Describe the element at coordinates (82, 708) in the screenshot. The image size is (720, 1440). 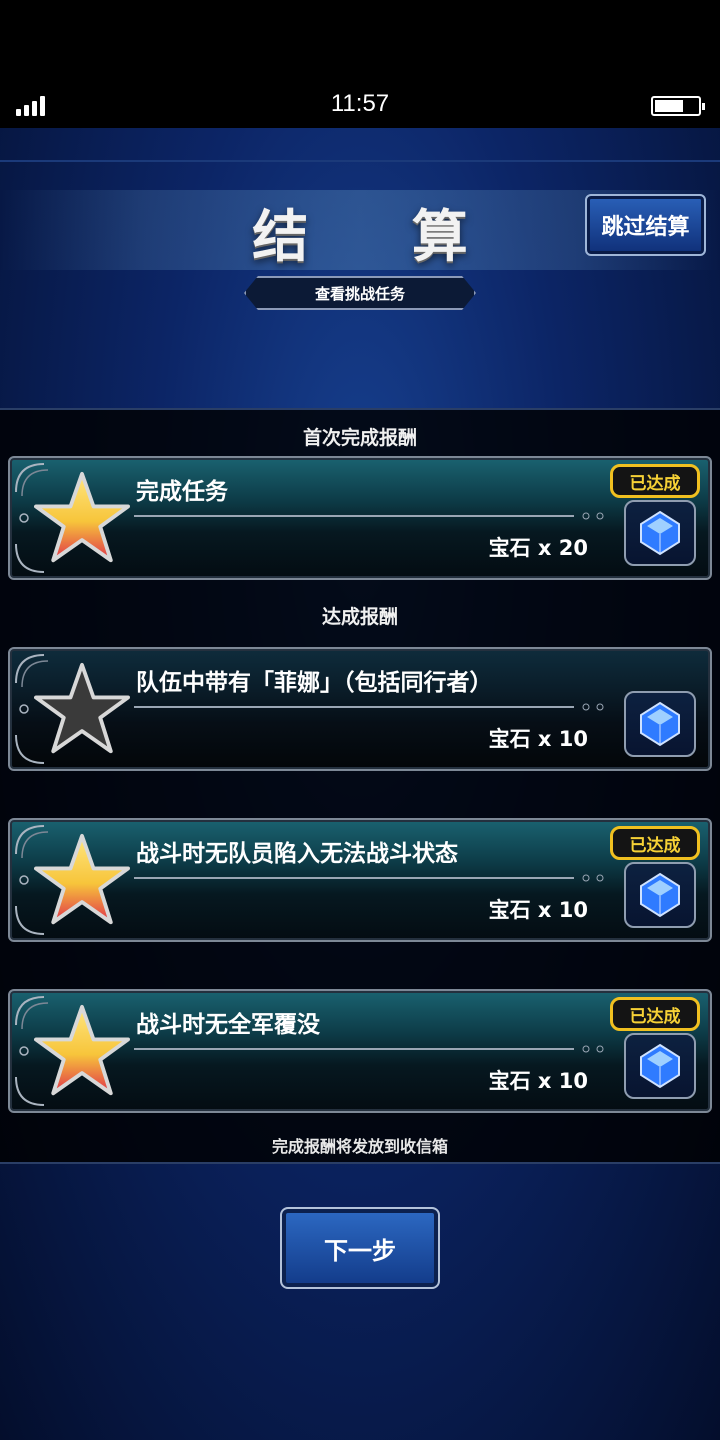
I see `star-empty-icon` at that location.